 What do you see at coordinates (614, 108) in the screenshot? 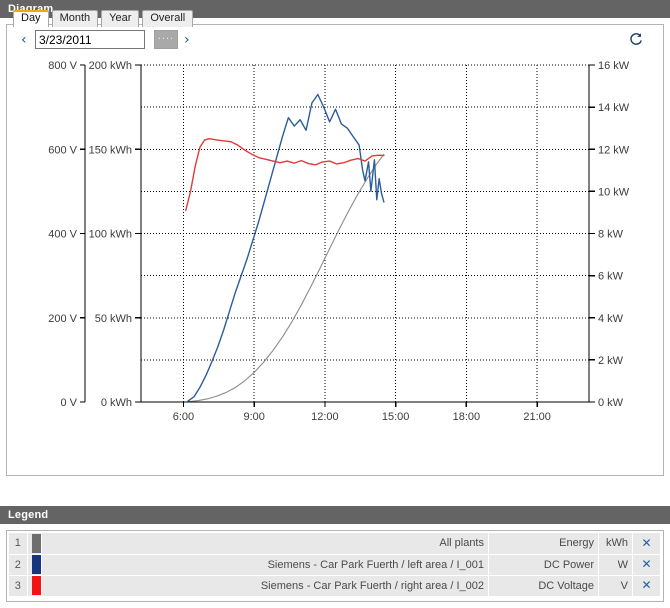
I see `tick-label-power: 14 kW` at bounding box center [614, 108].